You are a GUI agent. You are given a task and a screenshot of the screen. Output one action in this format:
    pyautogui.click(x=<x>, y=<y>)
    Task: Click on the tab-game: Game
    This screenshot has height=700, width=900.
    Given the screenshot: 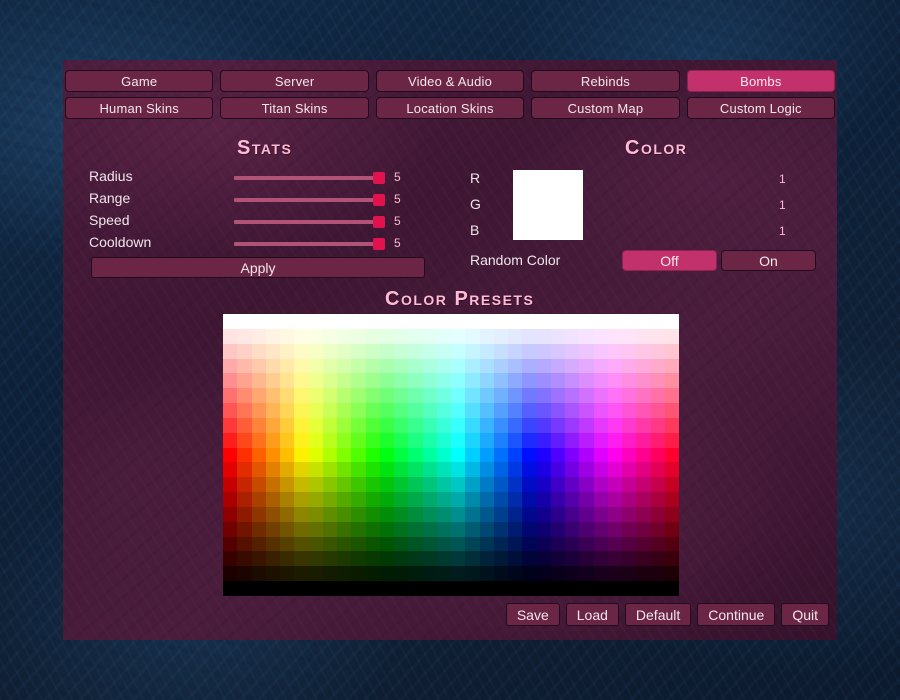 What is the action you would take?
    pyautogui.click(x=139, y=81)
    